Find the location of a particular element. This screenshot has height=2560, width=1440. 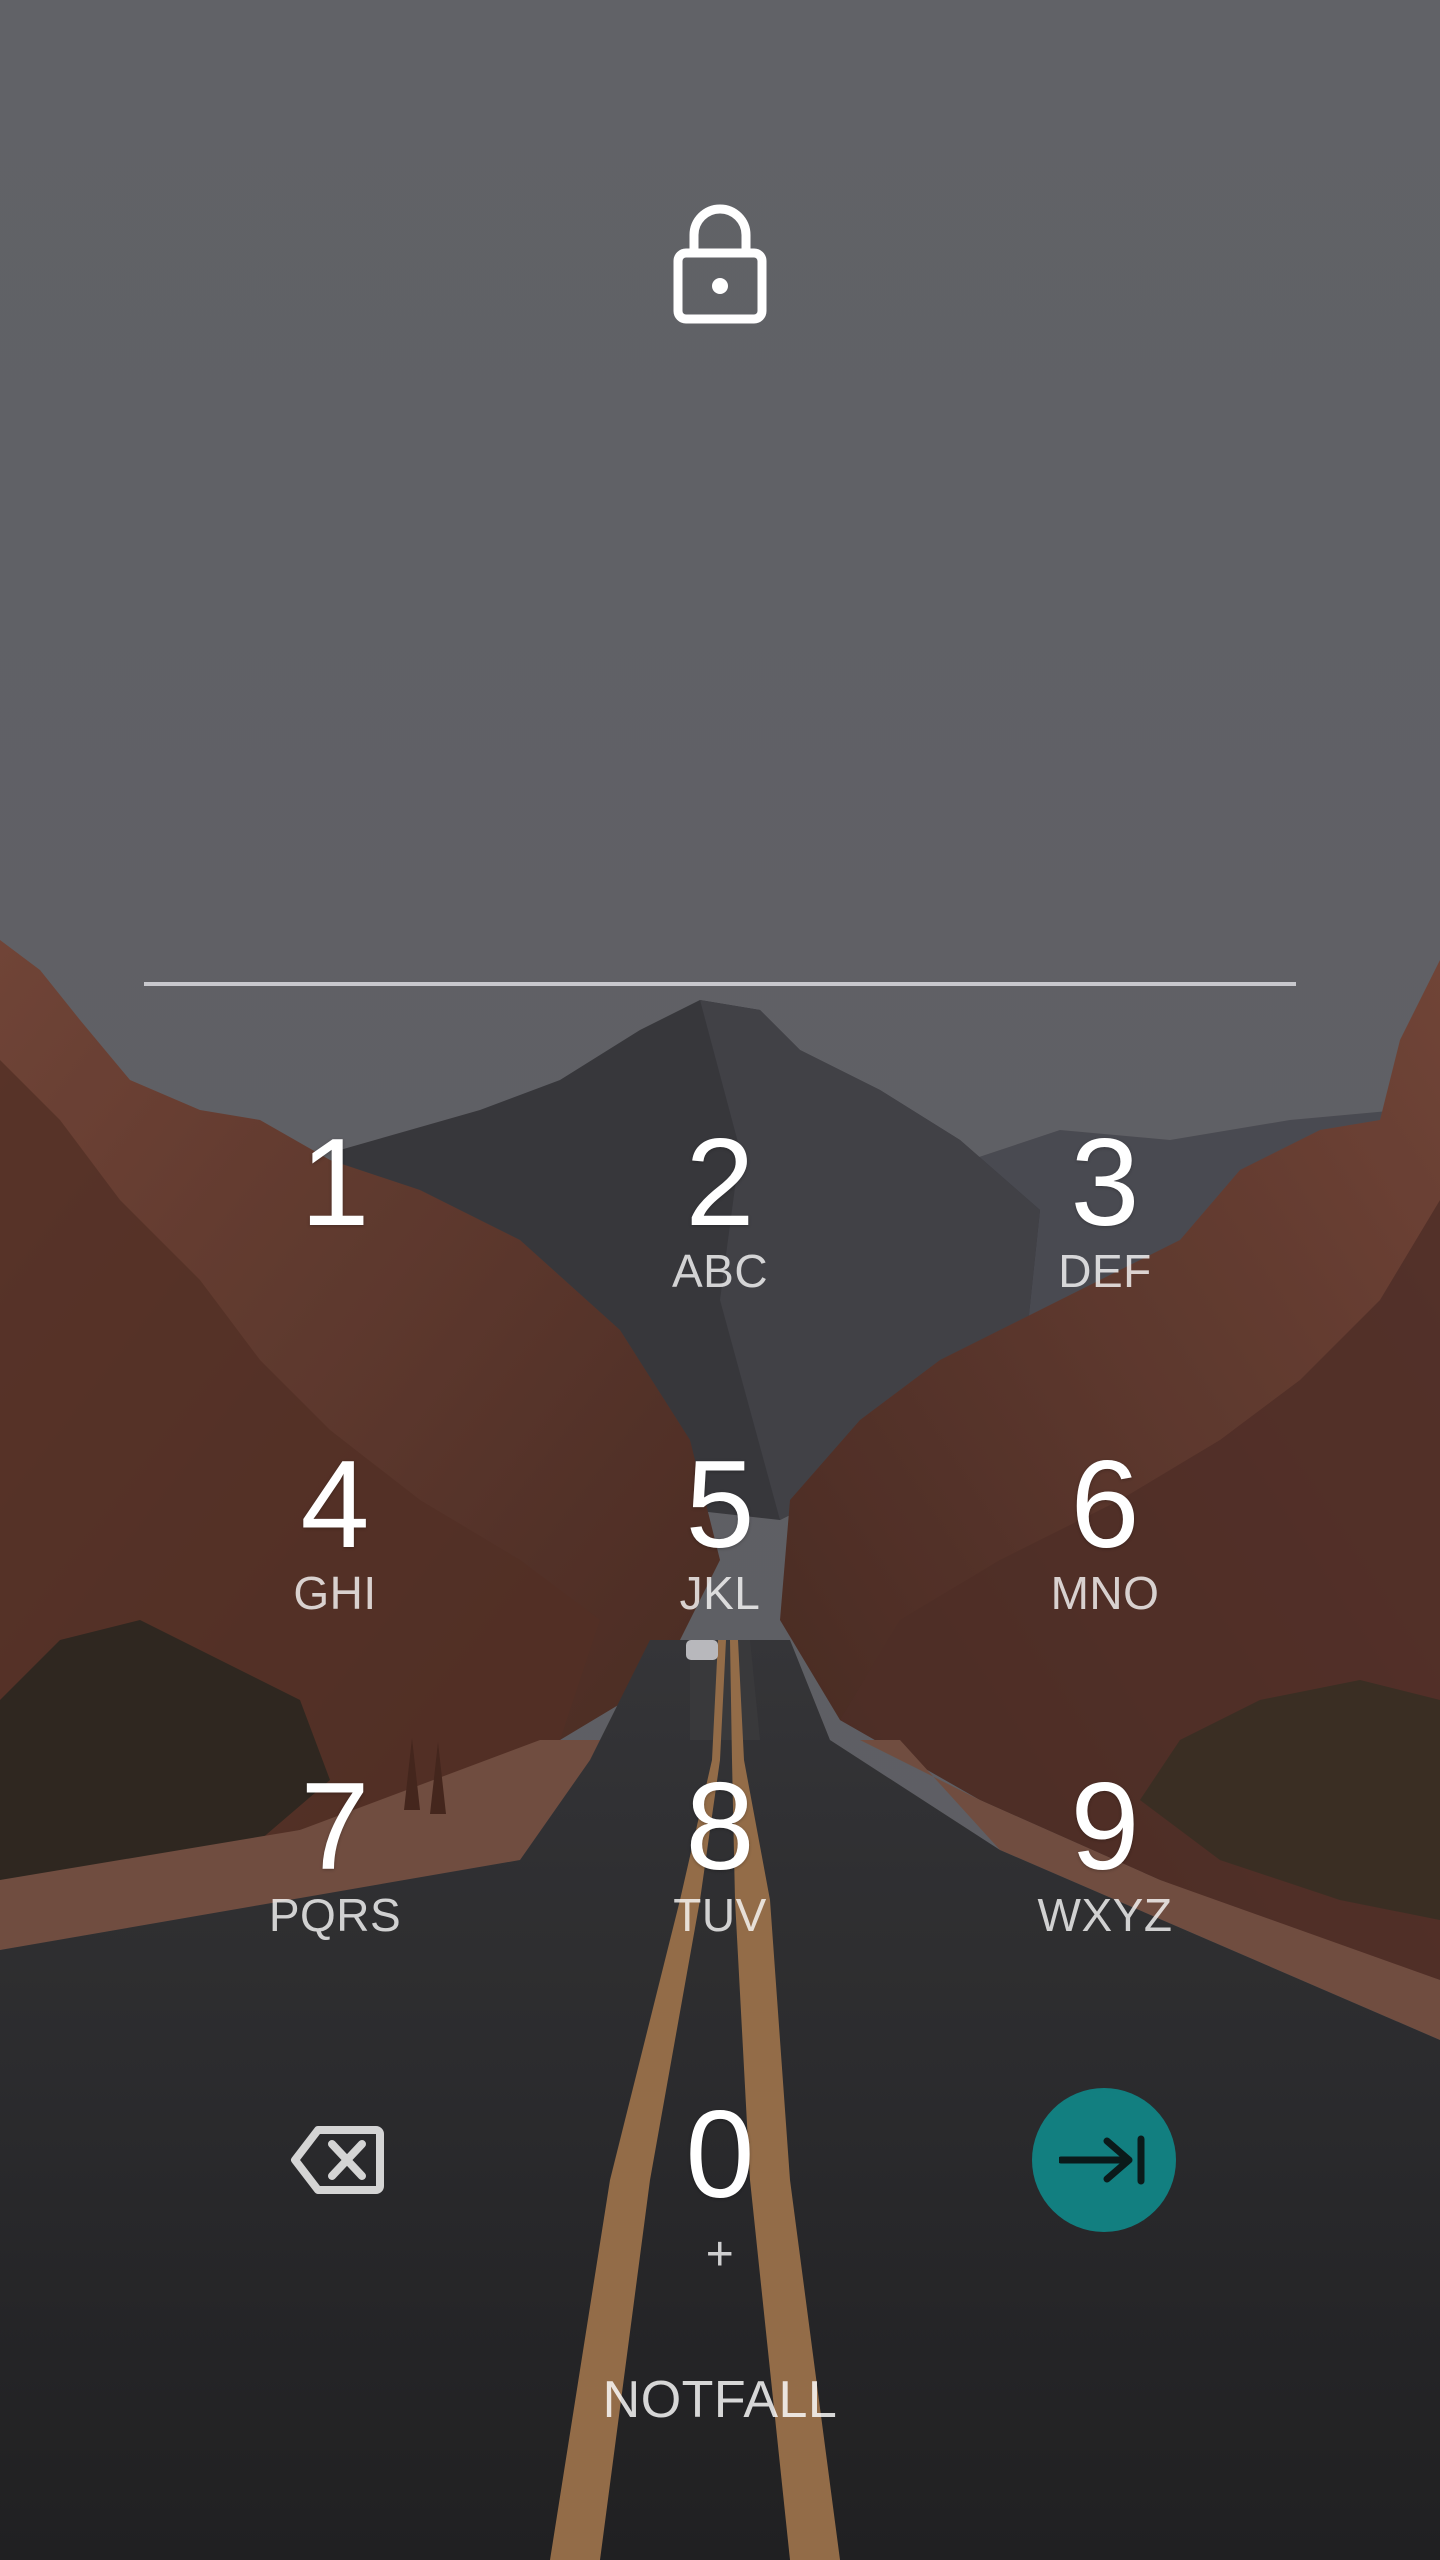

key-digit: 3 is located at coordinates (1105, 1183).